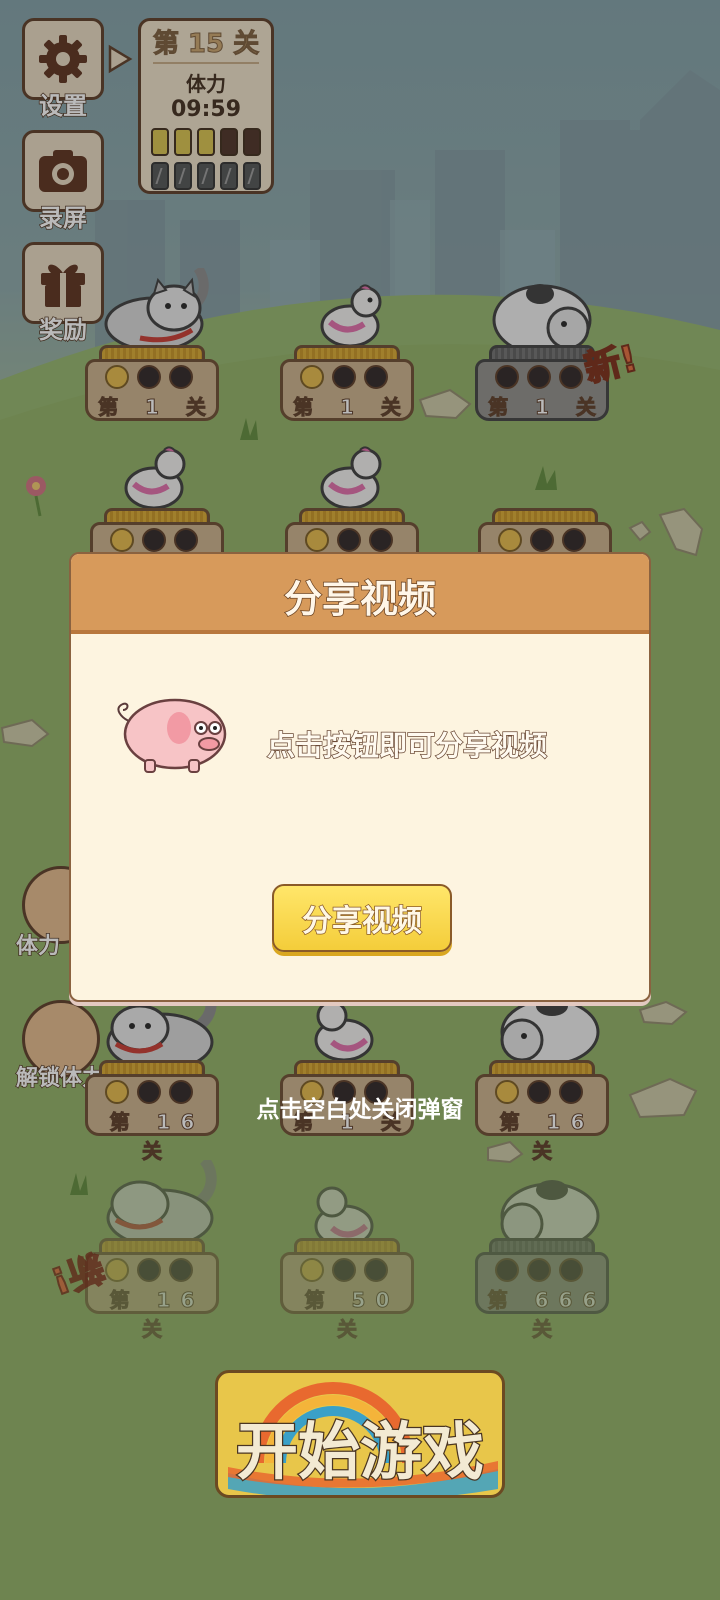 The height and width of the screenshot is (1600, 720). What do you see at coordinates (172, 735) in the screenshot?
I see `pig-icon` at bounding box center [172, 735].